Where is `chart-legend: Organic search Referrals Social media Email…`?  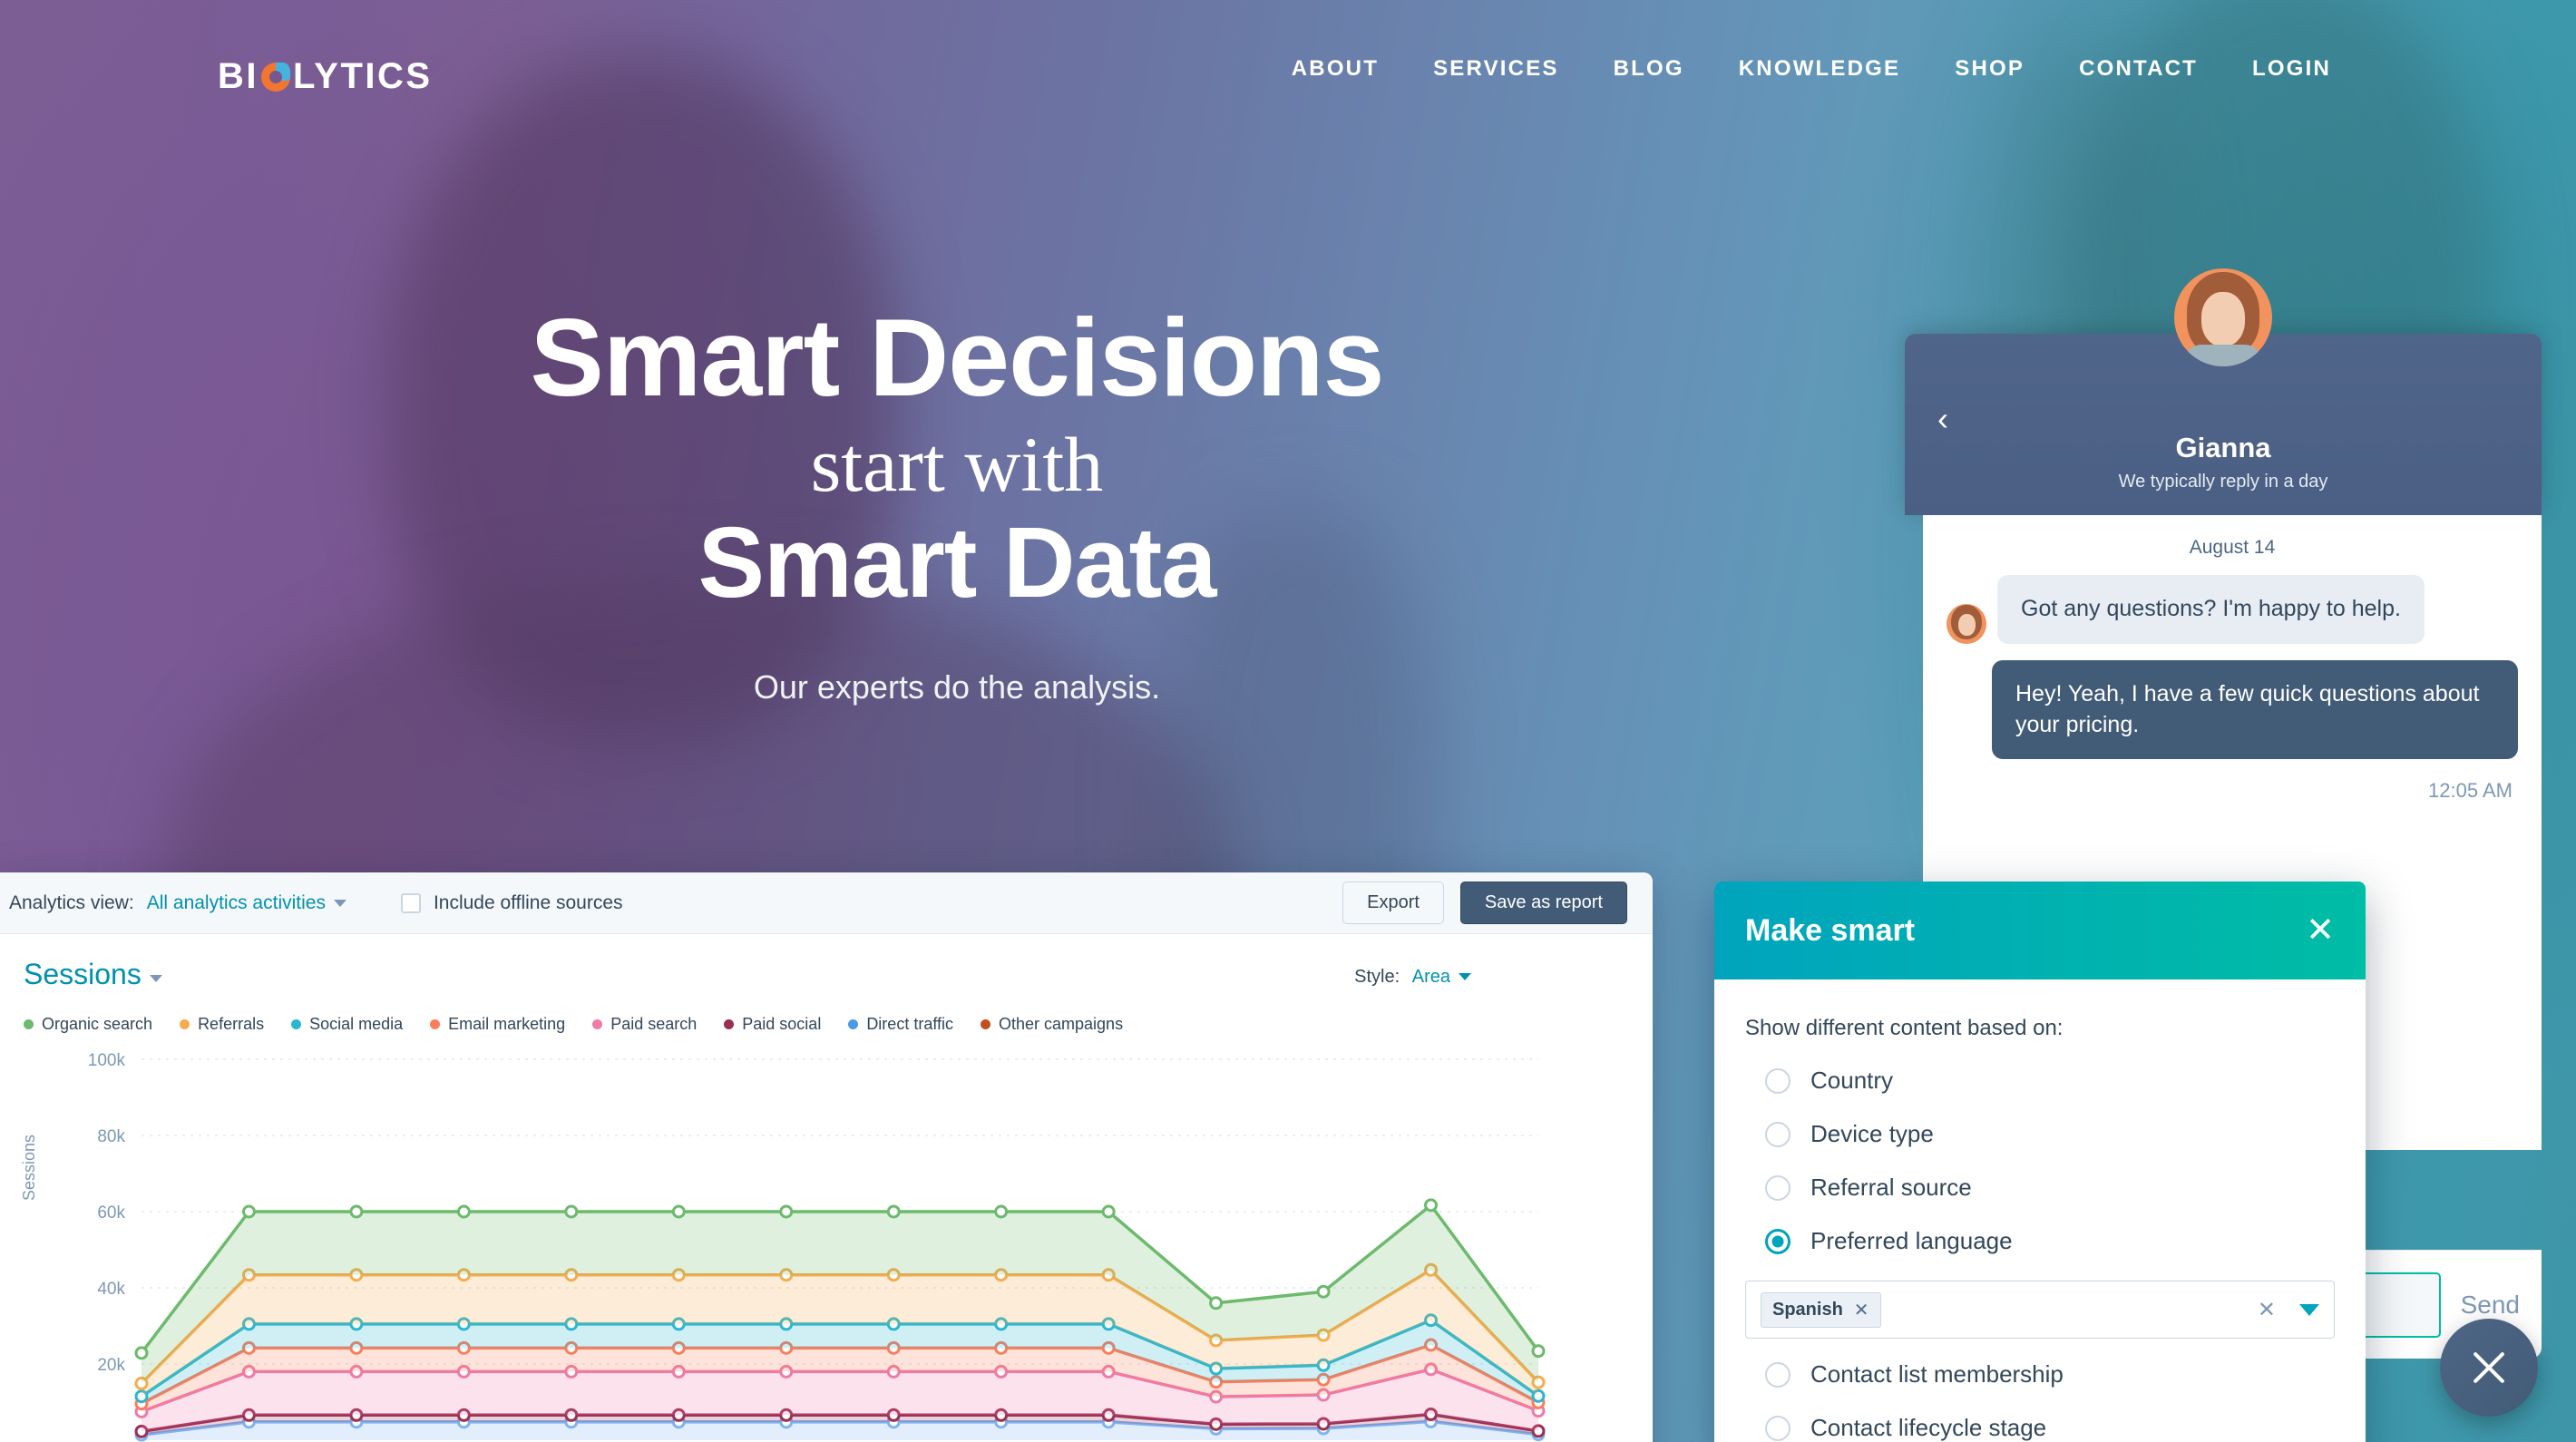
chart-legend: Organic search Referrals Social media Email… is located at coordinates (823, 1024).